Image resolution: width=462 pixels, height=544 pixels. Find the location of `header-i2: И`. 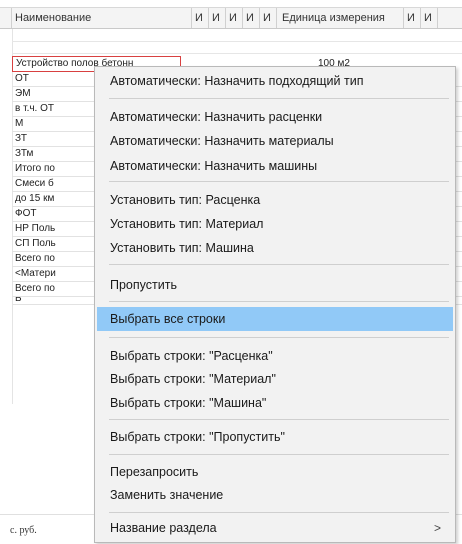

header-i2: И is located at coordinates (217, 18).